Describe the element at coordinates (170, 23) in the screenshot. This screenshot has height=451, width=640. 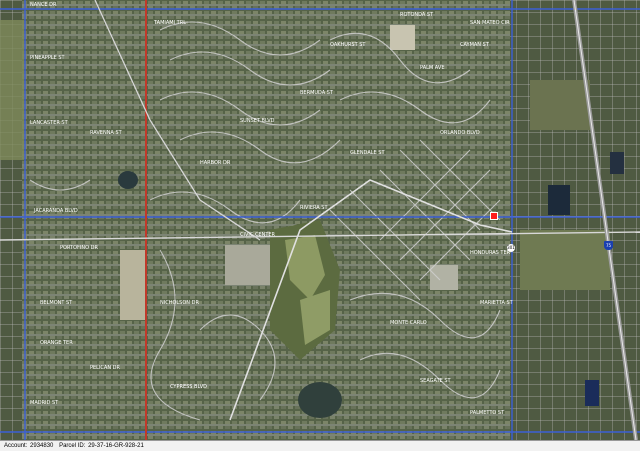
I see `road-label: TAMIAMI TRL` at that location.